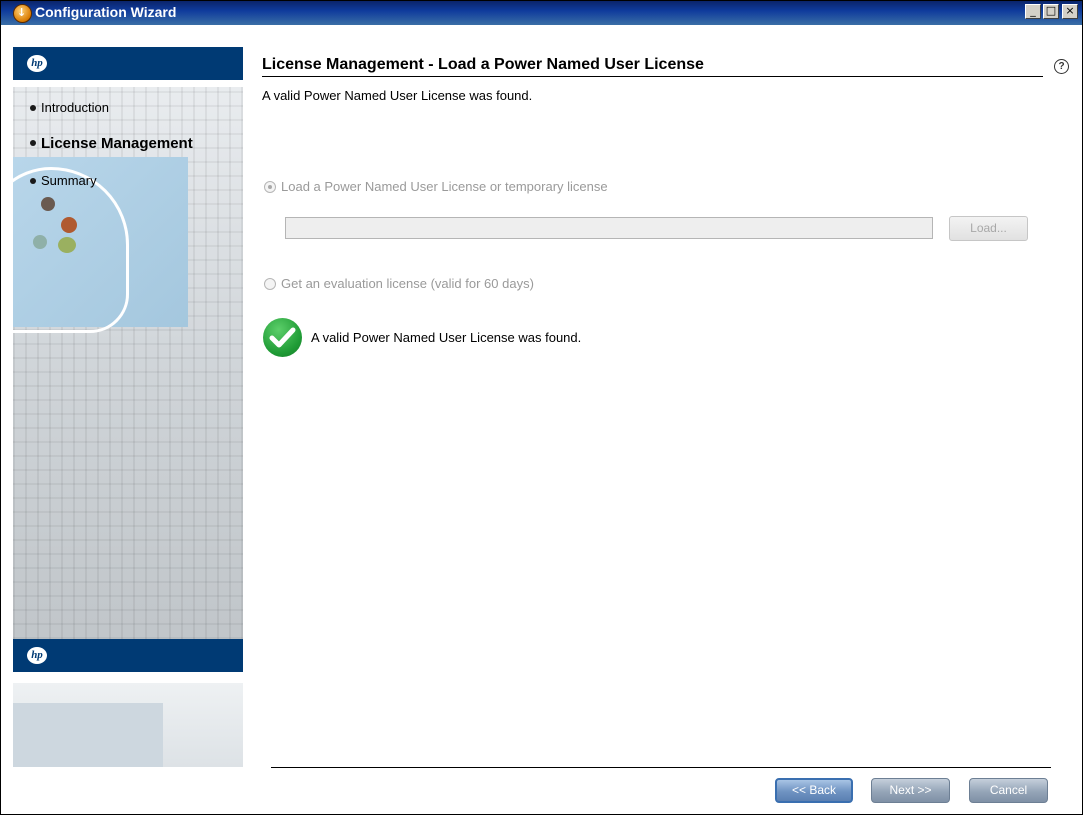 Image resolution: width=1083 pixels, height=815 pixels. I want to click on footer-divider, so click(661, 767).